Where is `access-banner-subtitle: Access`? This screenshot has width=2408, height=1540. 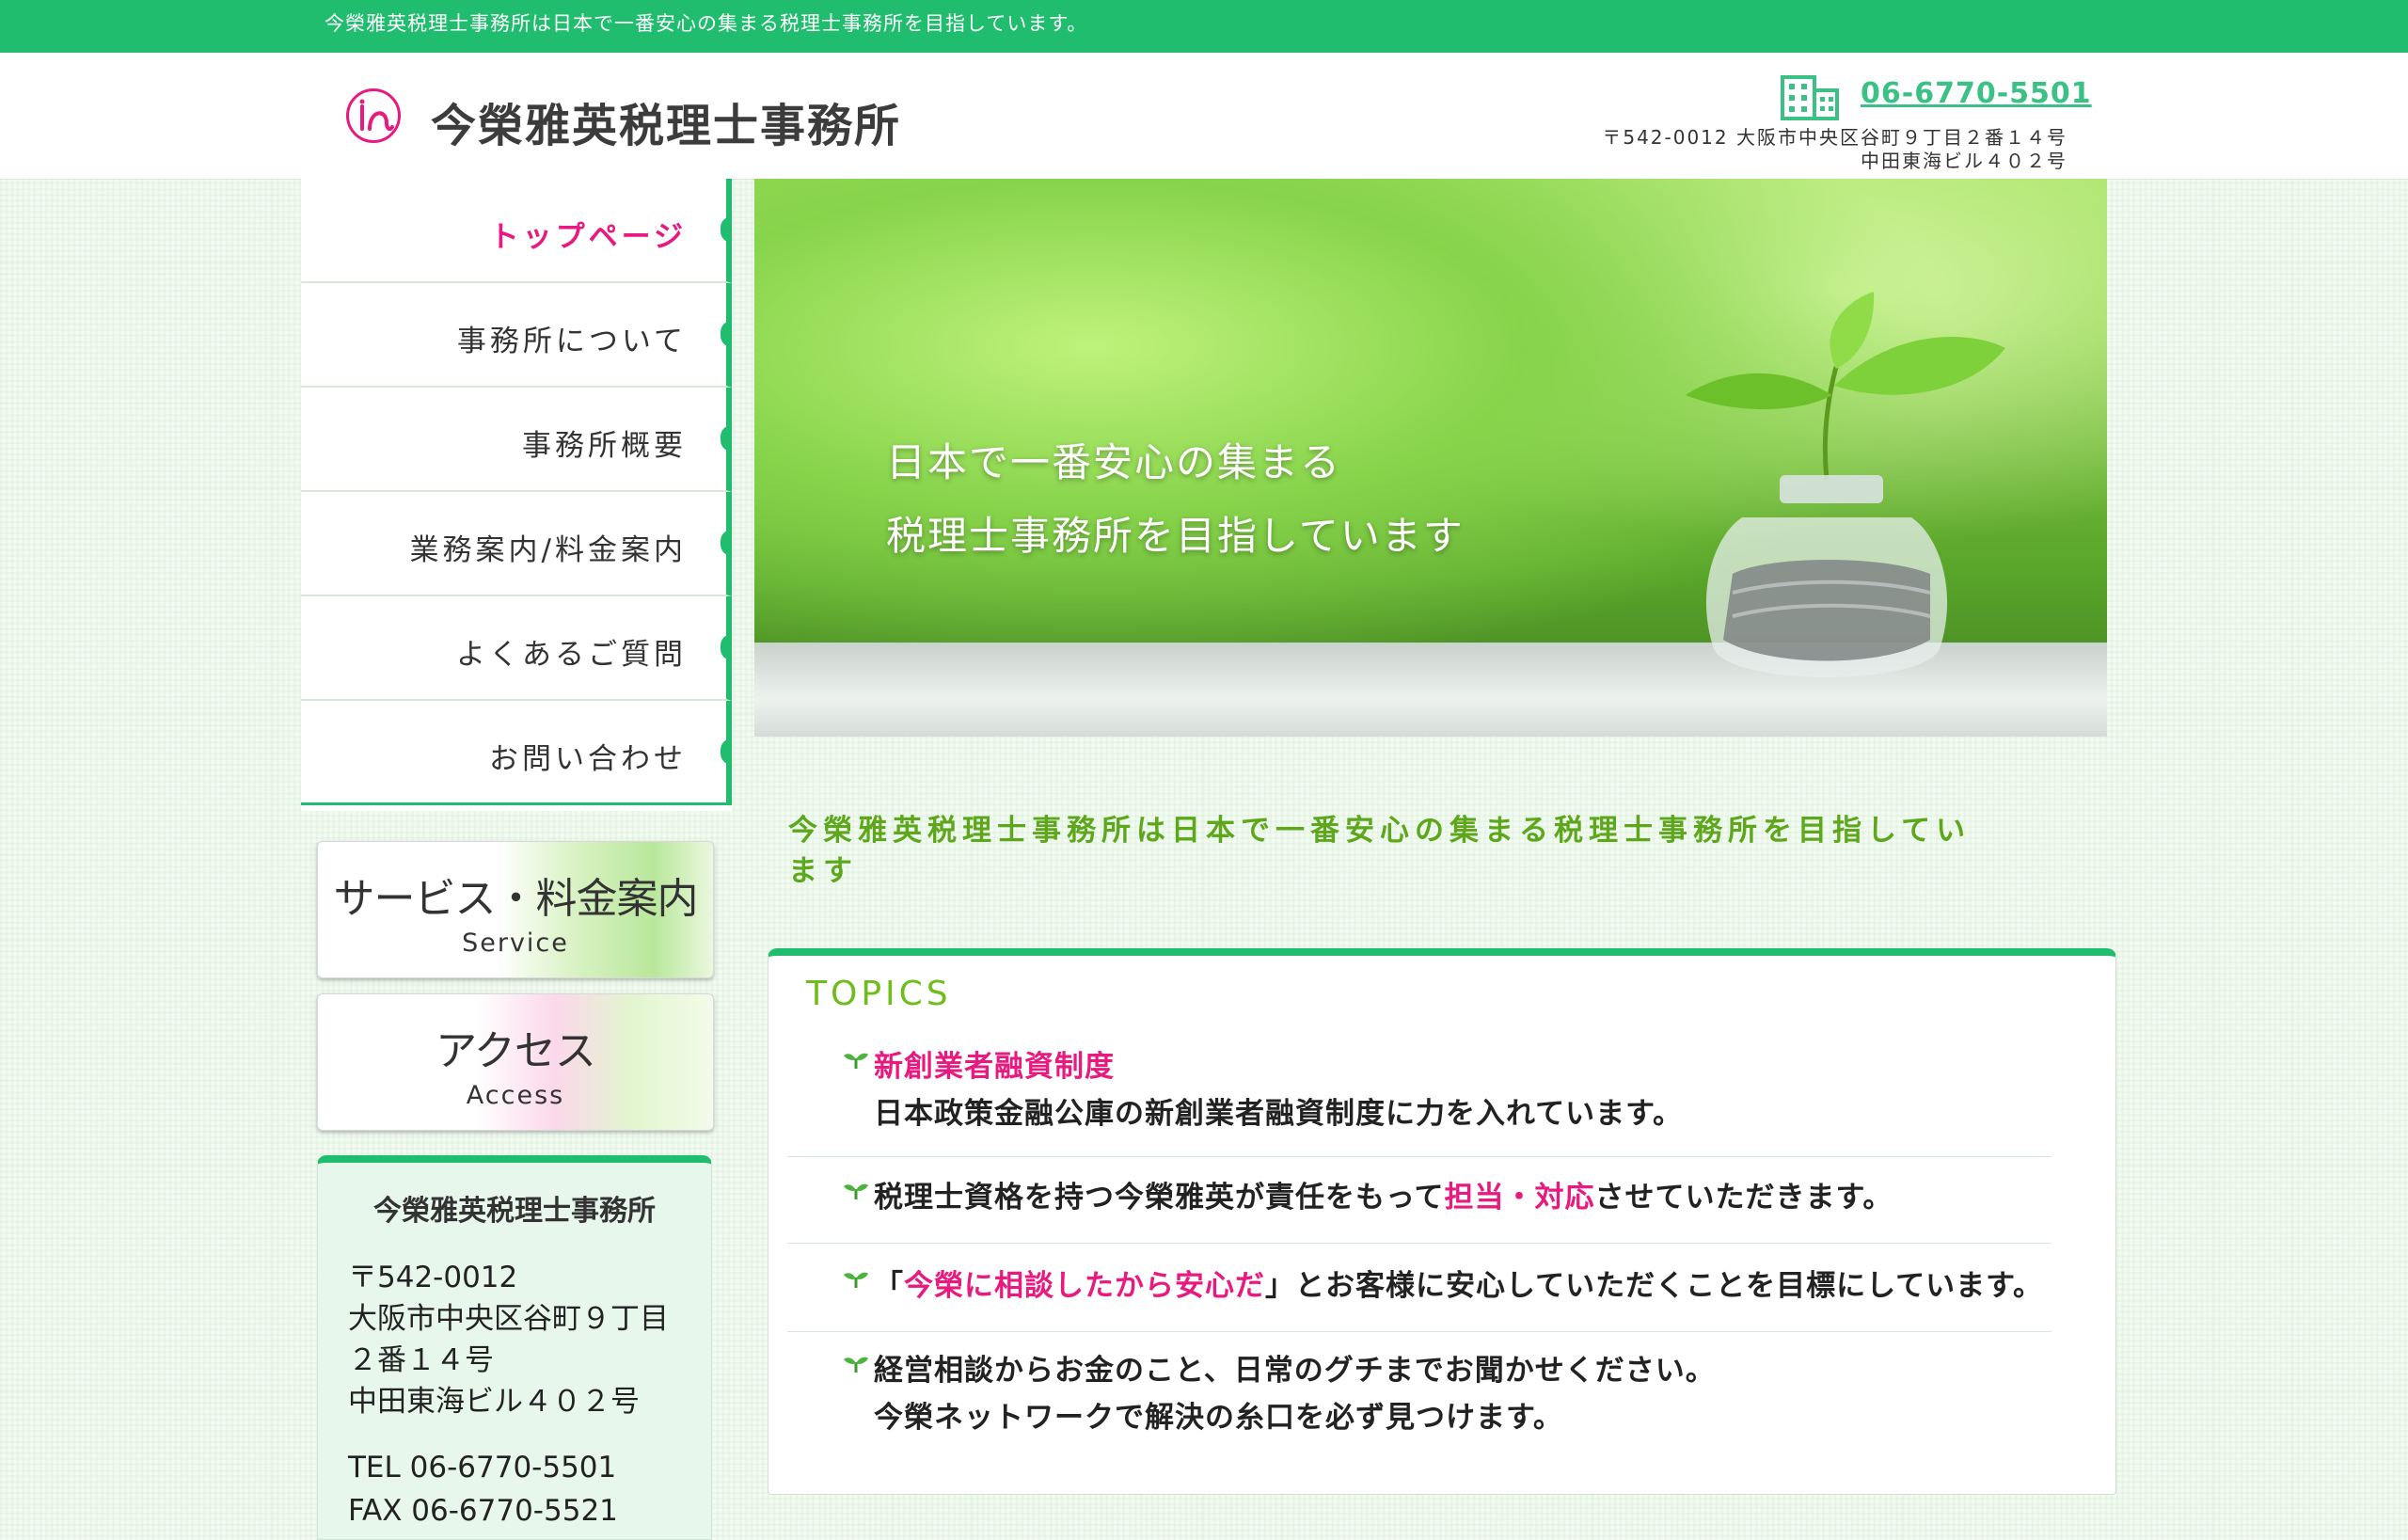 access-banner-subtitle: Access is located at coordinates (515, 1095).